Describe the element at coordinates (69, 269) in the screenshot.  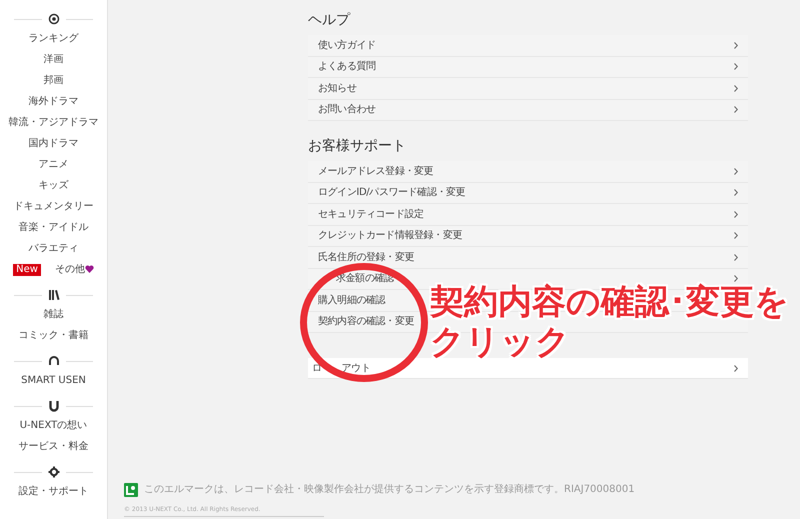
I see `nav-link: その他` at that location.